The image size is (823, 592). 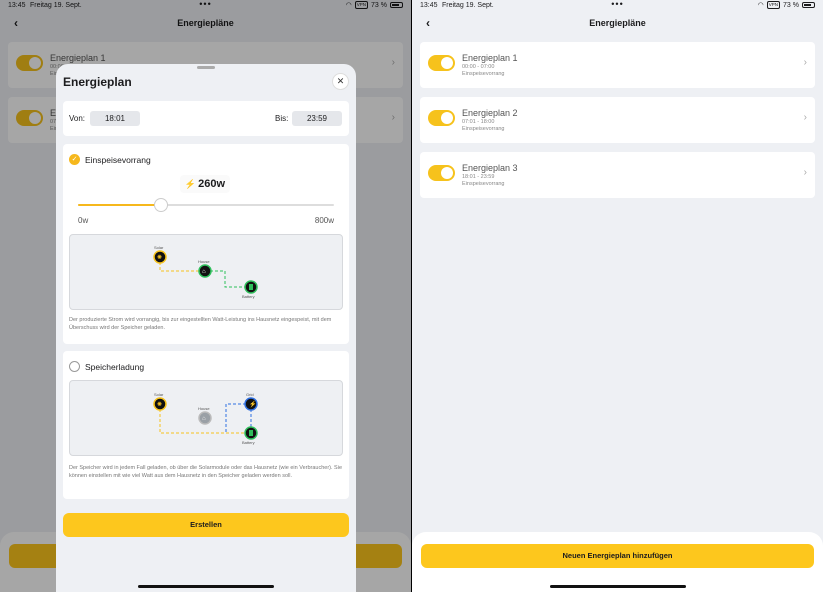 I want to click on slider-fill, so click(x=120, y=205).